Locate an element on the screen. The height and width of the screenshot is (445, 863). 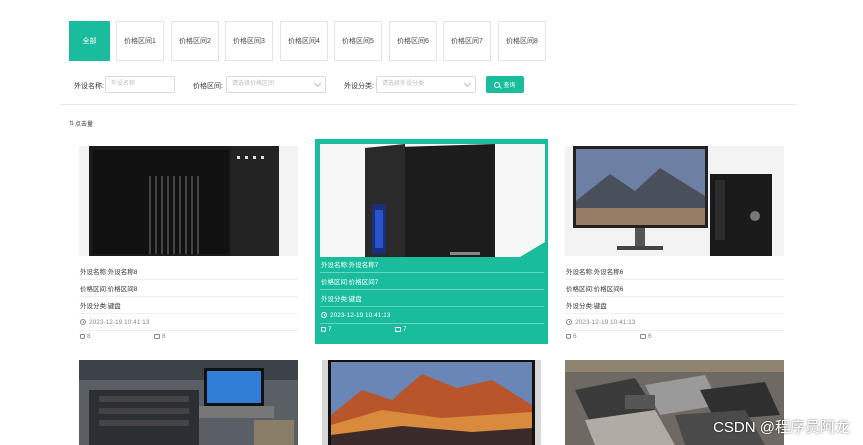
like-count-value: 6 is located at coordinates (575, 336).